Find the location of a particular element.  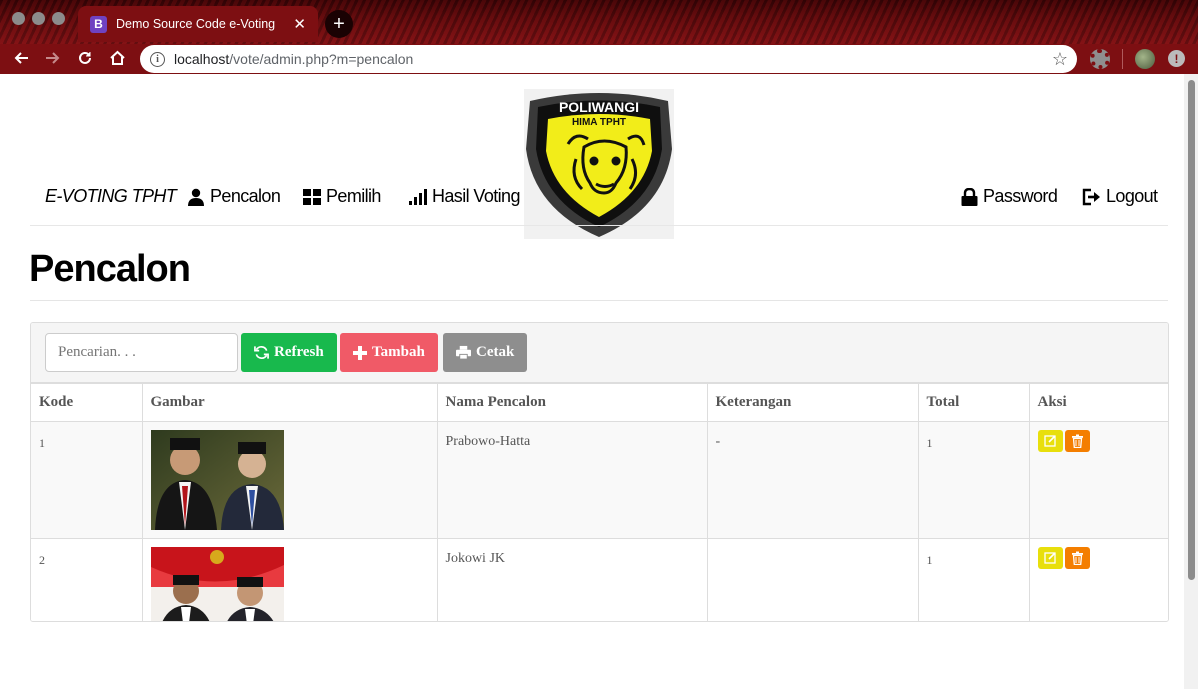

bootstrap-favicon-icon: B is located at coordinates (98, 24).